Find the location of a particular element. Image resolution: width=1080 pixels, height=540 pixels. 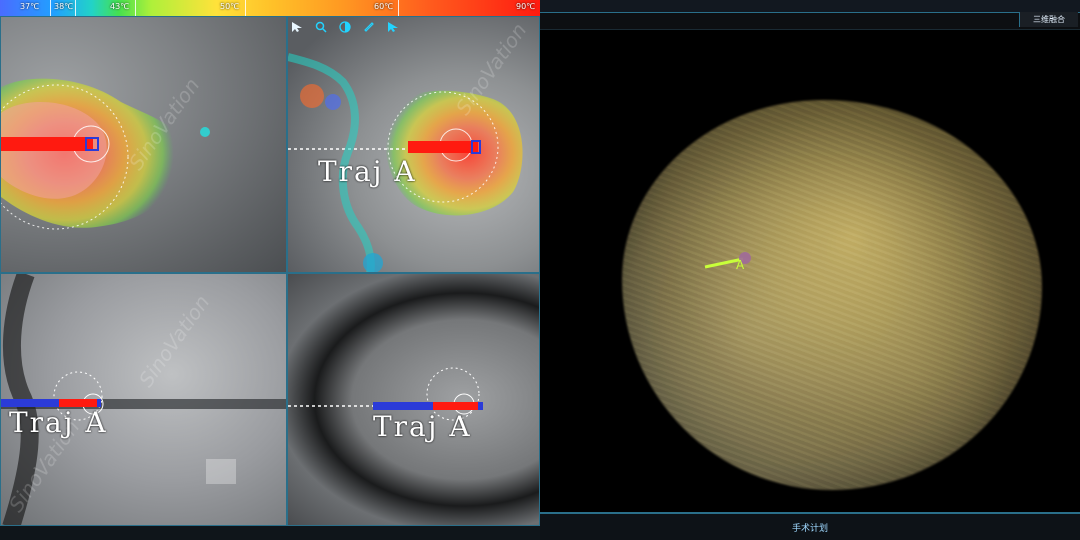

contrast-icon is located at coordinates (345, 27).